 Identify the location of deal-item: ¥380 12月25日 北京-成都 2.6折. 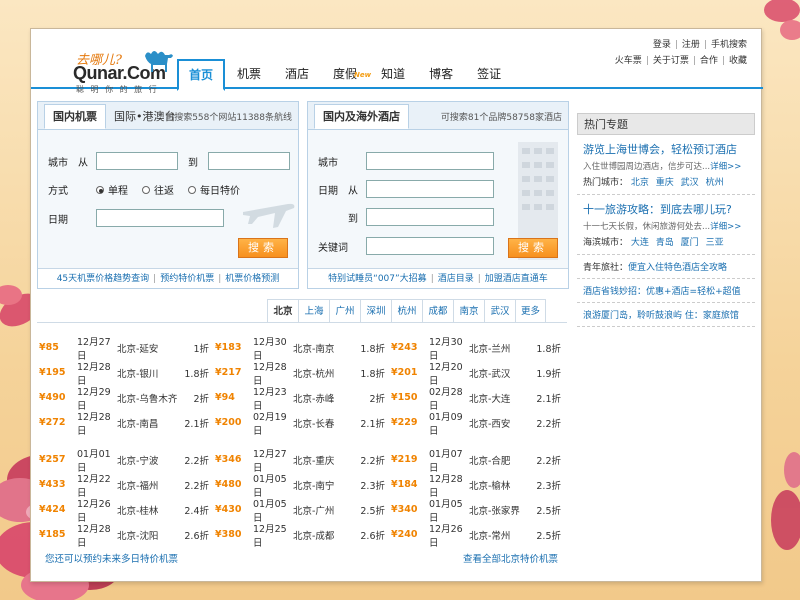
(303, 535).